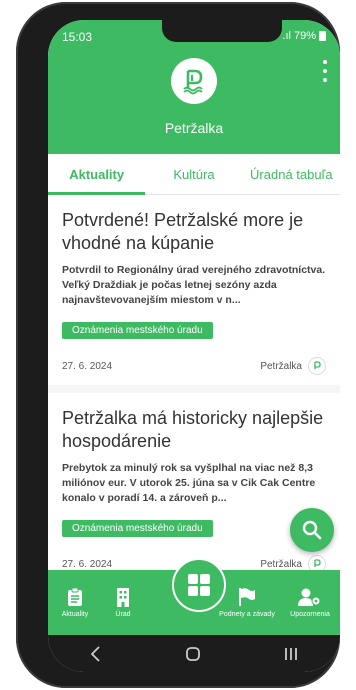 This screenshot has width=356, height=690. I want to click on source-logo-icon, so click(317, 366).